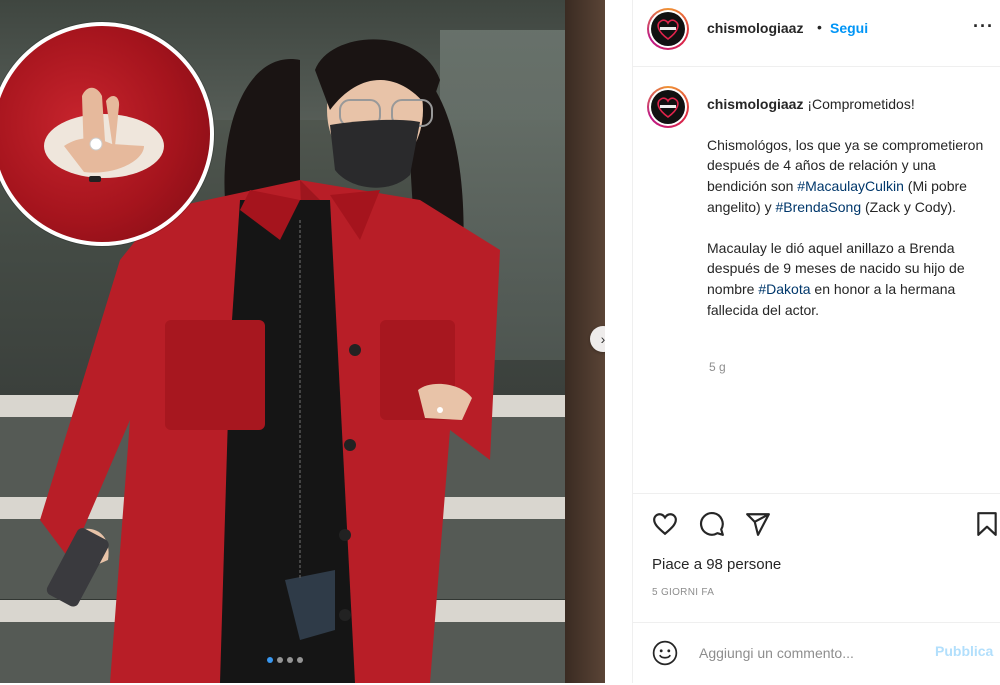 This screenshot has width=1000, height=685. Describe the element at coordinates (755, 104) in the screenshot. I see `caption-username: chismologiaaz` at that location.